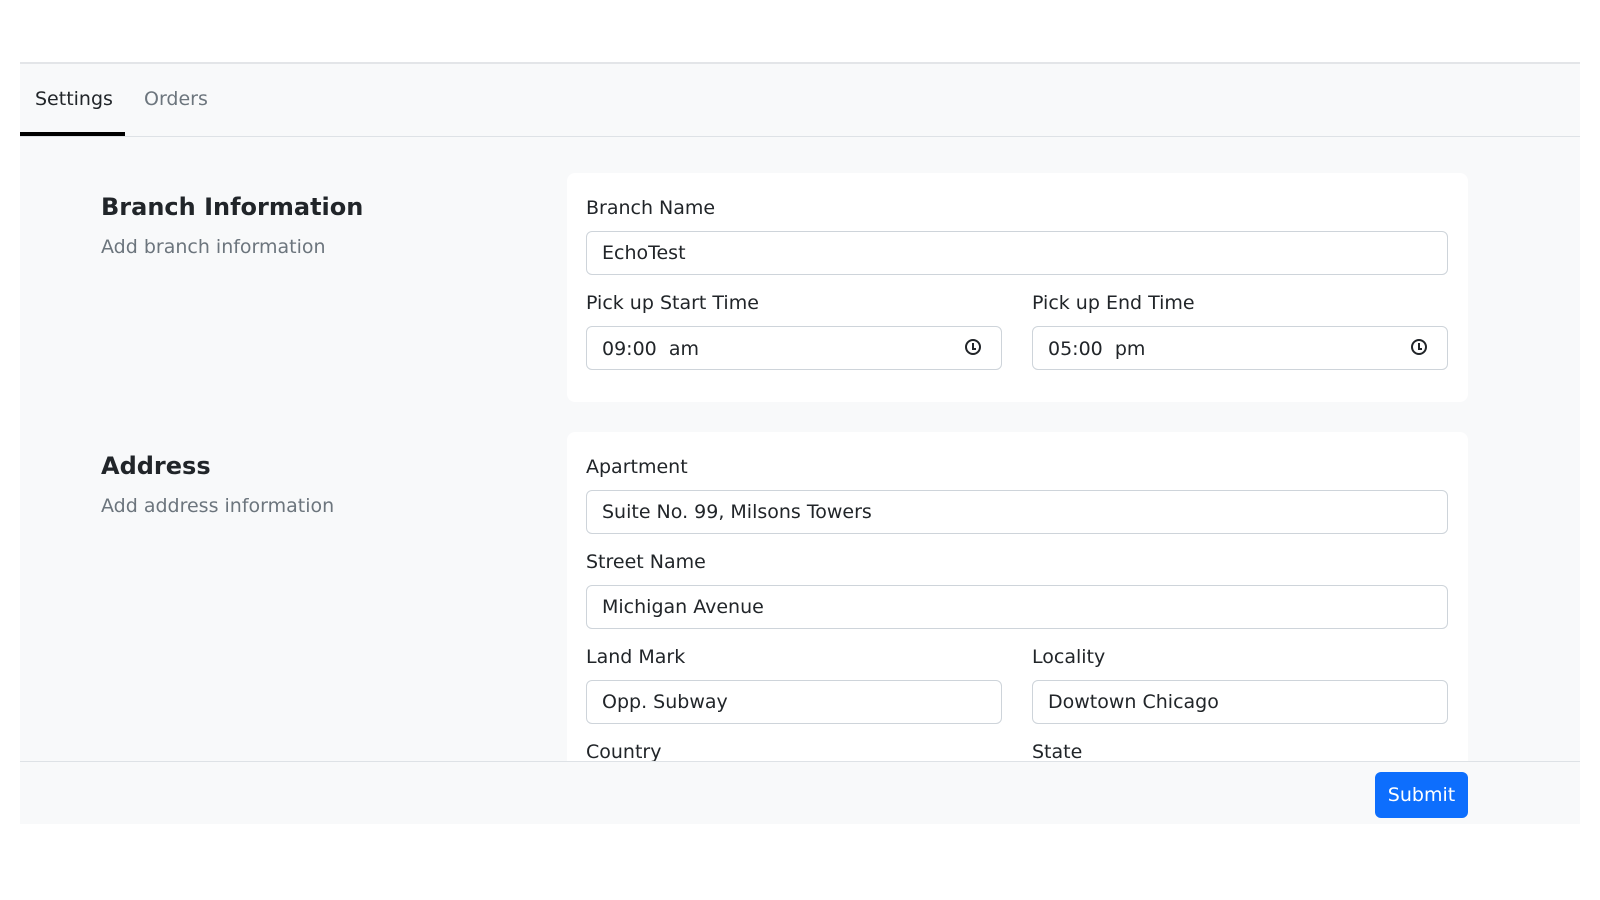 The image size is (1600, 900). What do you see at coordinates (1057, 751) in the screenshot?
I see `state-label: State` at bounding box center [1057, 751].